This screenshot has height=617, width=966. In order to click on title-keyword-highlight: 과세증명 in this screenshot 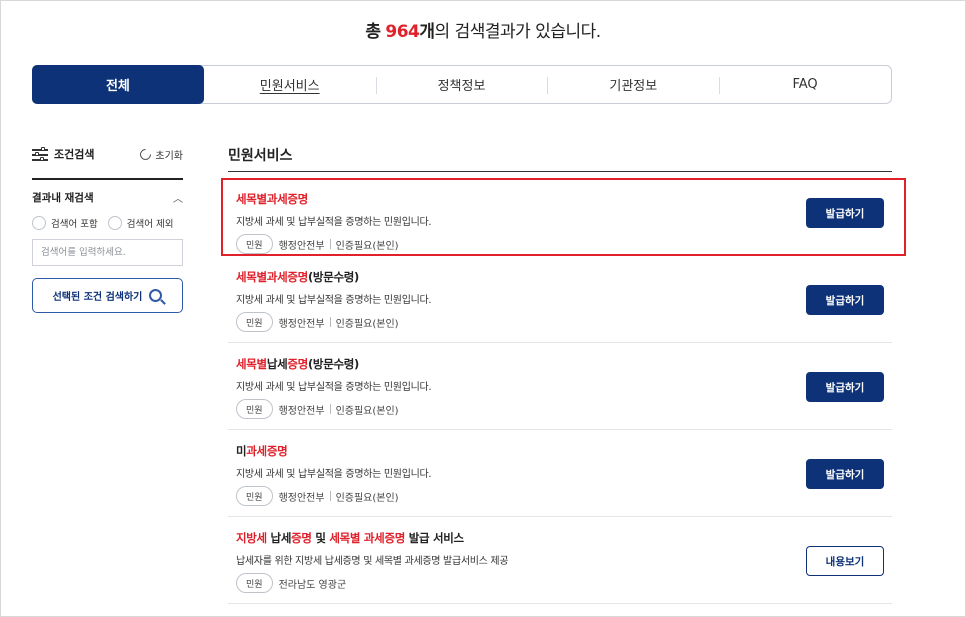, I will do `click(267, 451)`.